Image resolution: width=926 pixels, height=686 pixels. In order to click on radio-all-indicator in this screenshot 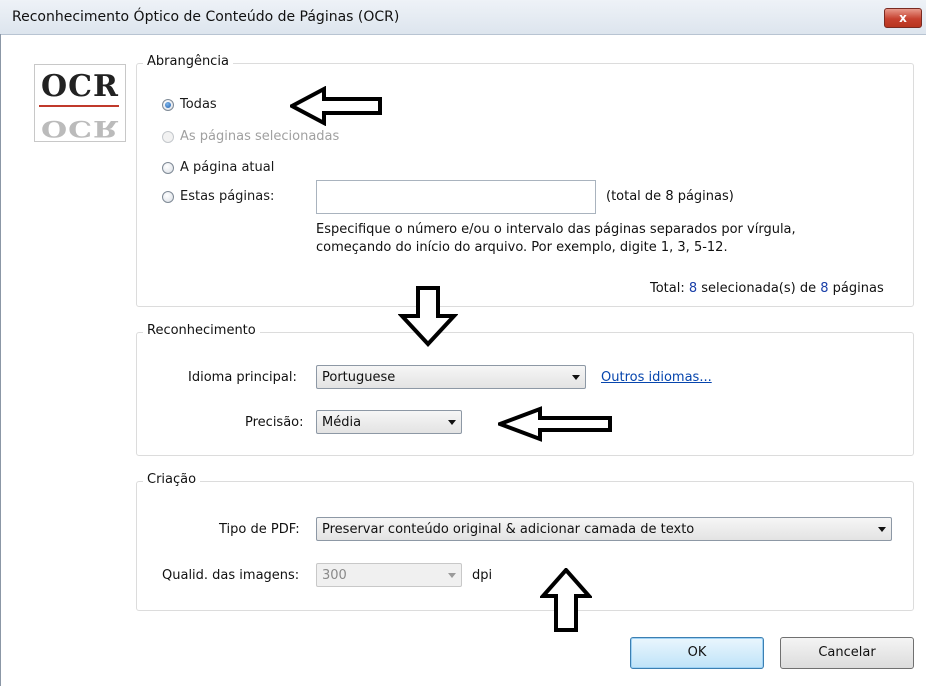, I will do `click(168, 104)`.